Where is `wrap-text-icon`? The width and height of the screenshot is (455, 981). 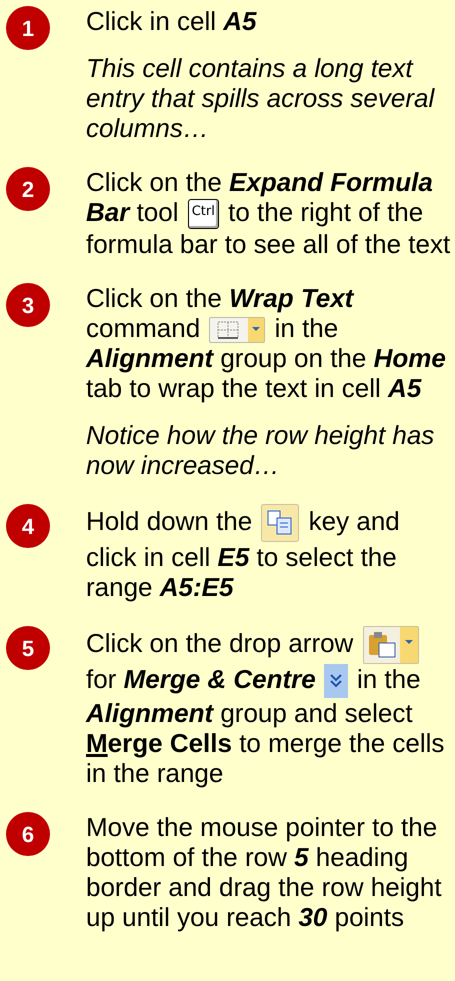 wrap-text-icon is located at coordinates (237, 330).